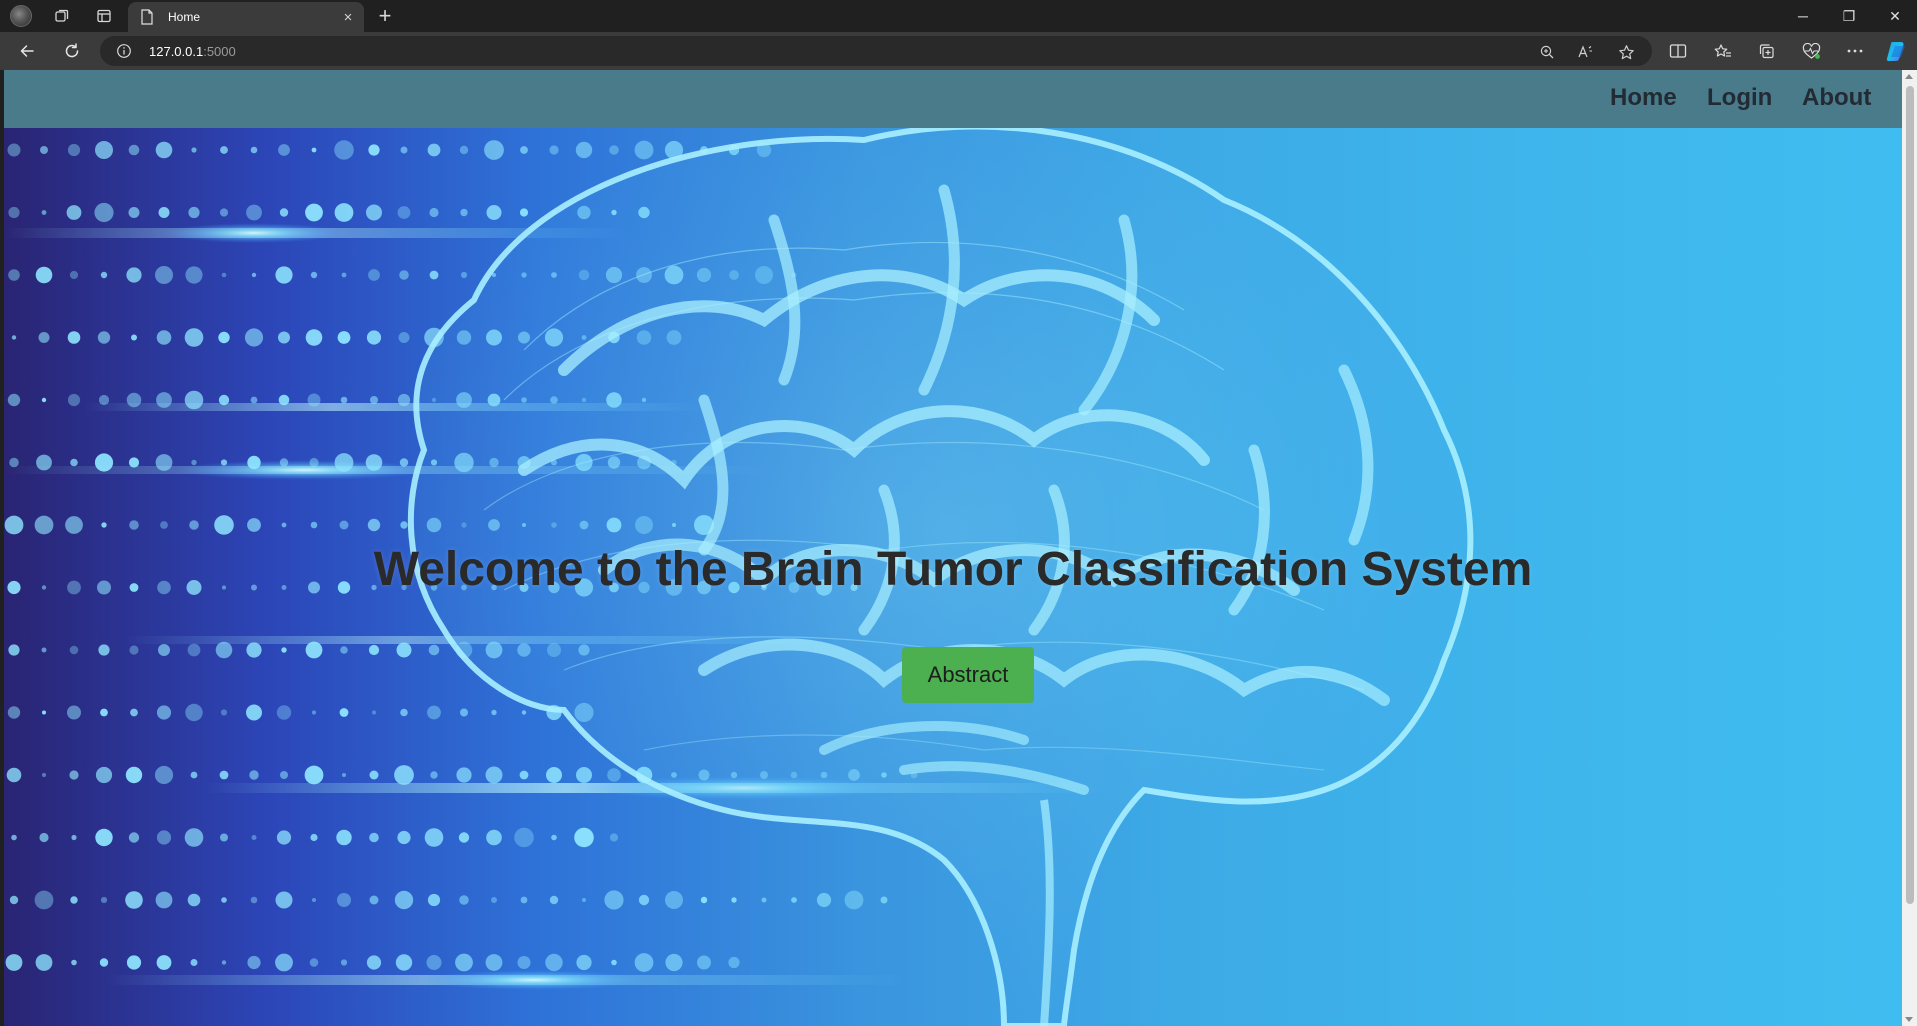 The image size is (1917, 1026). What do you see at coordinates (1739, 98) in the screenshot?
I see `nav-login-link: Login` at bounding box center [1739, 98].